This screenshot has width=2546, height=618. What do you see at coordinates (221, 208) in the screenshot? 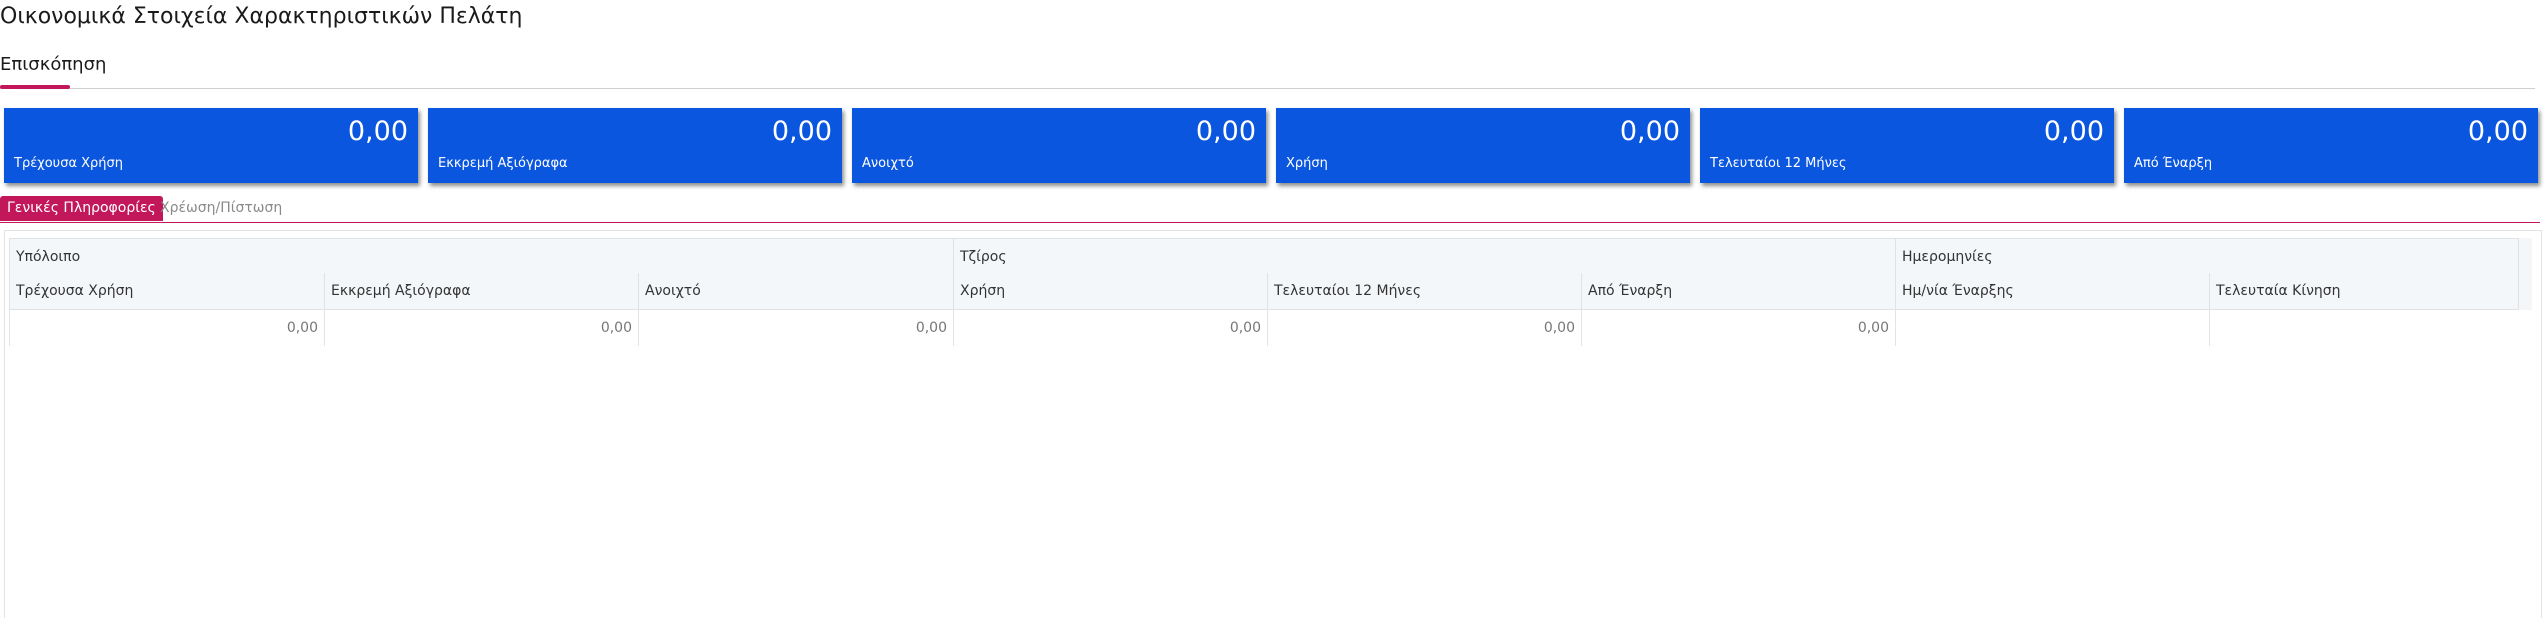
I see `tab-debit-credit: Χρέωση/Πίστωση` at bounding box center [221, 208].